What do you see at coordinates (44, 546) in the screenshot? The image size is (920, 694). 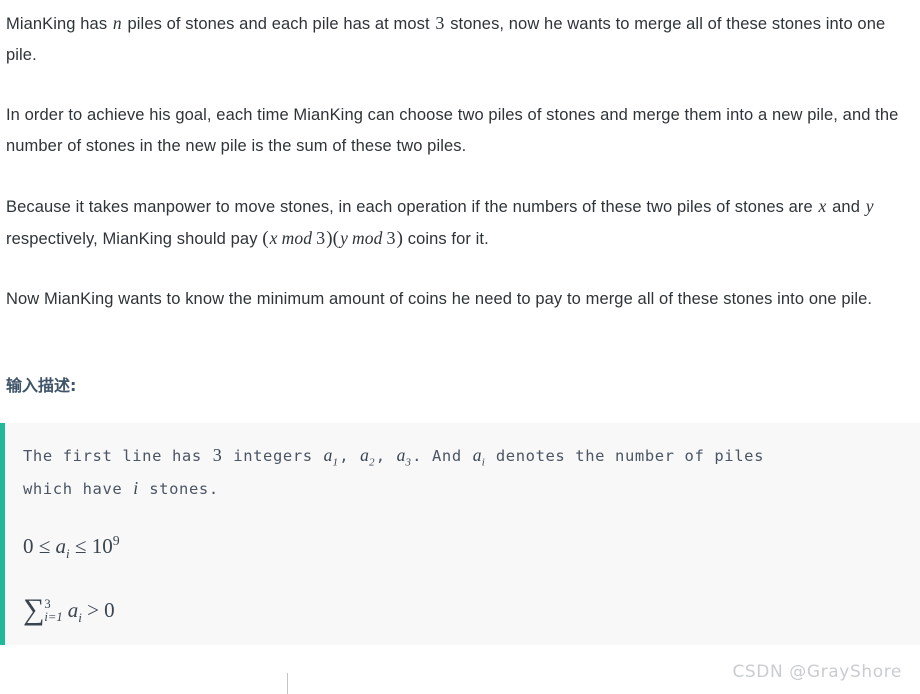 I see `f1-le-1: ≤` at bounding box center [44, 546].